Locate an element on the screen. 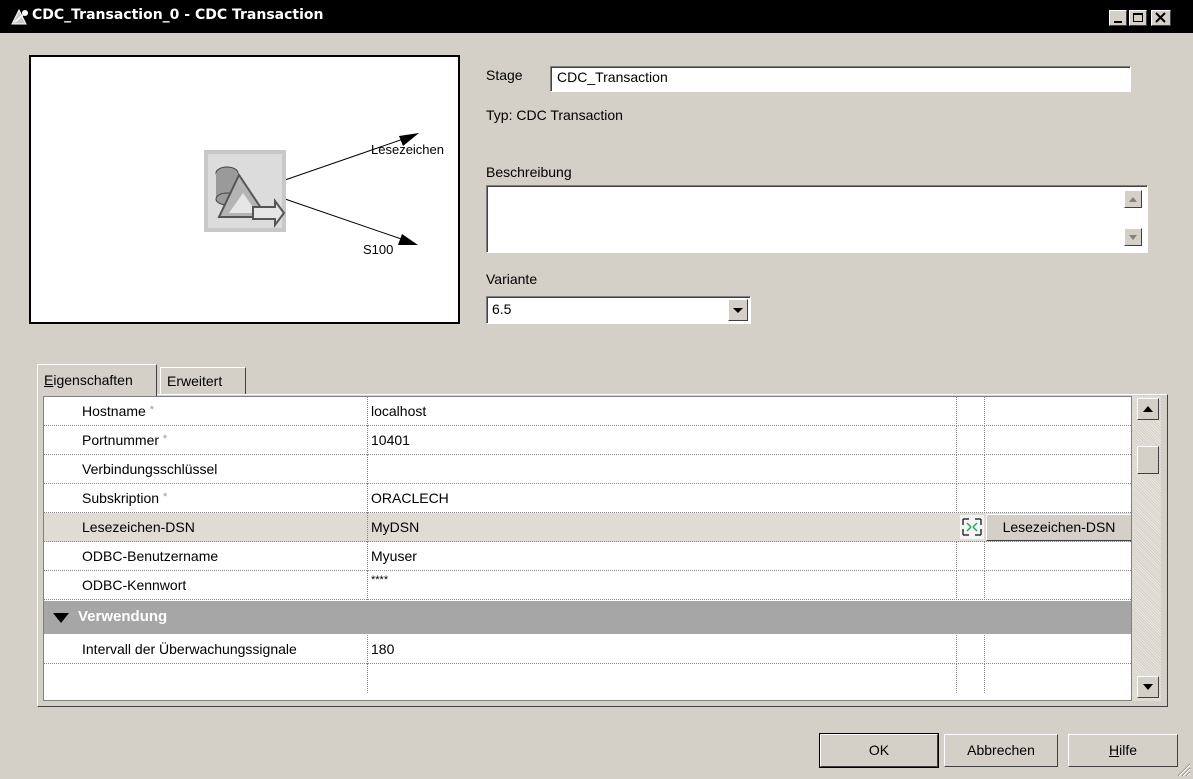 This screenshot has width=1193, height=779. link-label-s100: S100 is located at coordinates (378, 249).